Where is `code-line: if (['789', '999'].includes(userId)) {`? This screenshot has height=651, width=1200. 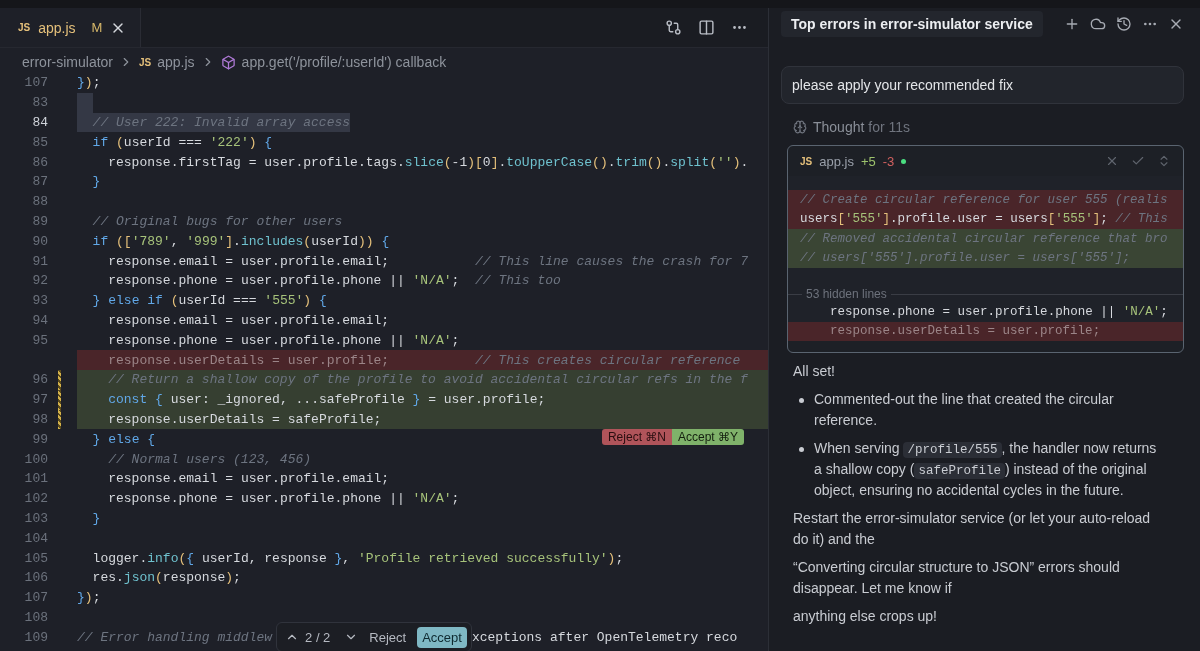 code-line: if (['789', '999'].includes(userId)) { is located at coordinates (240, 241).